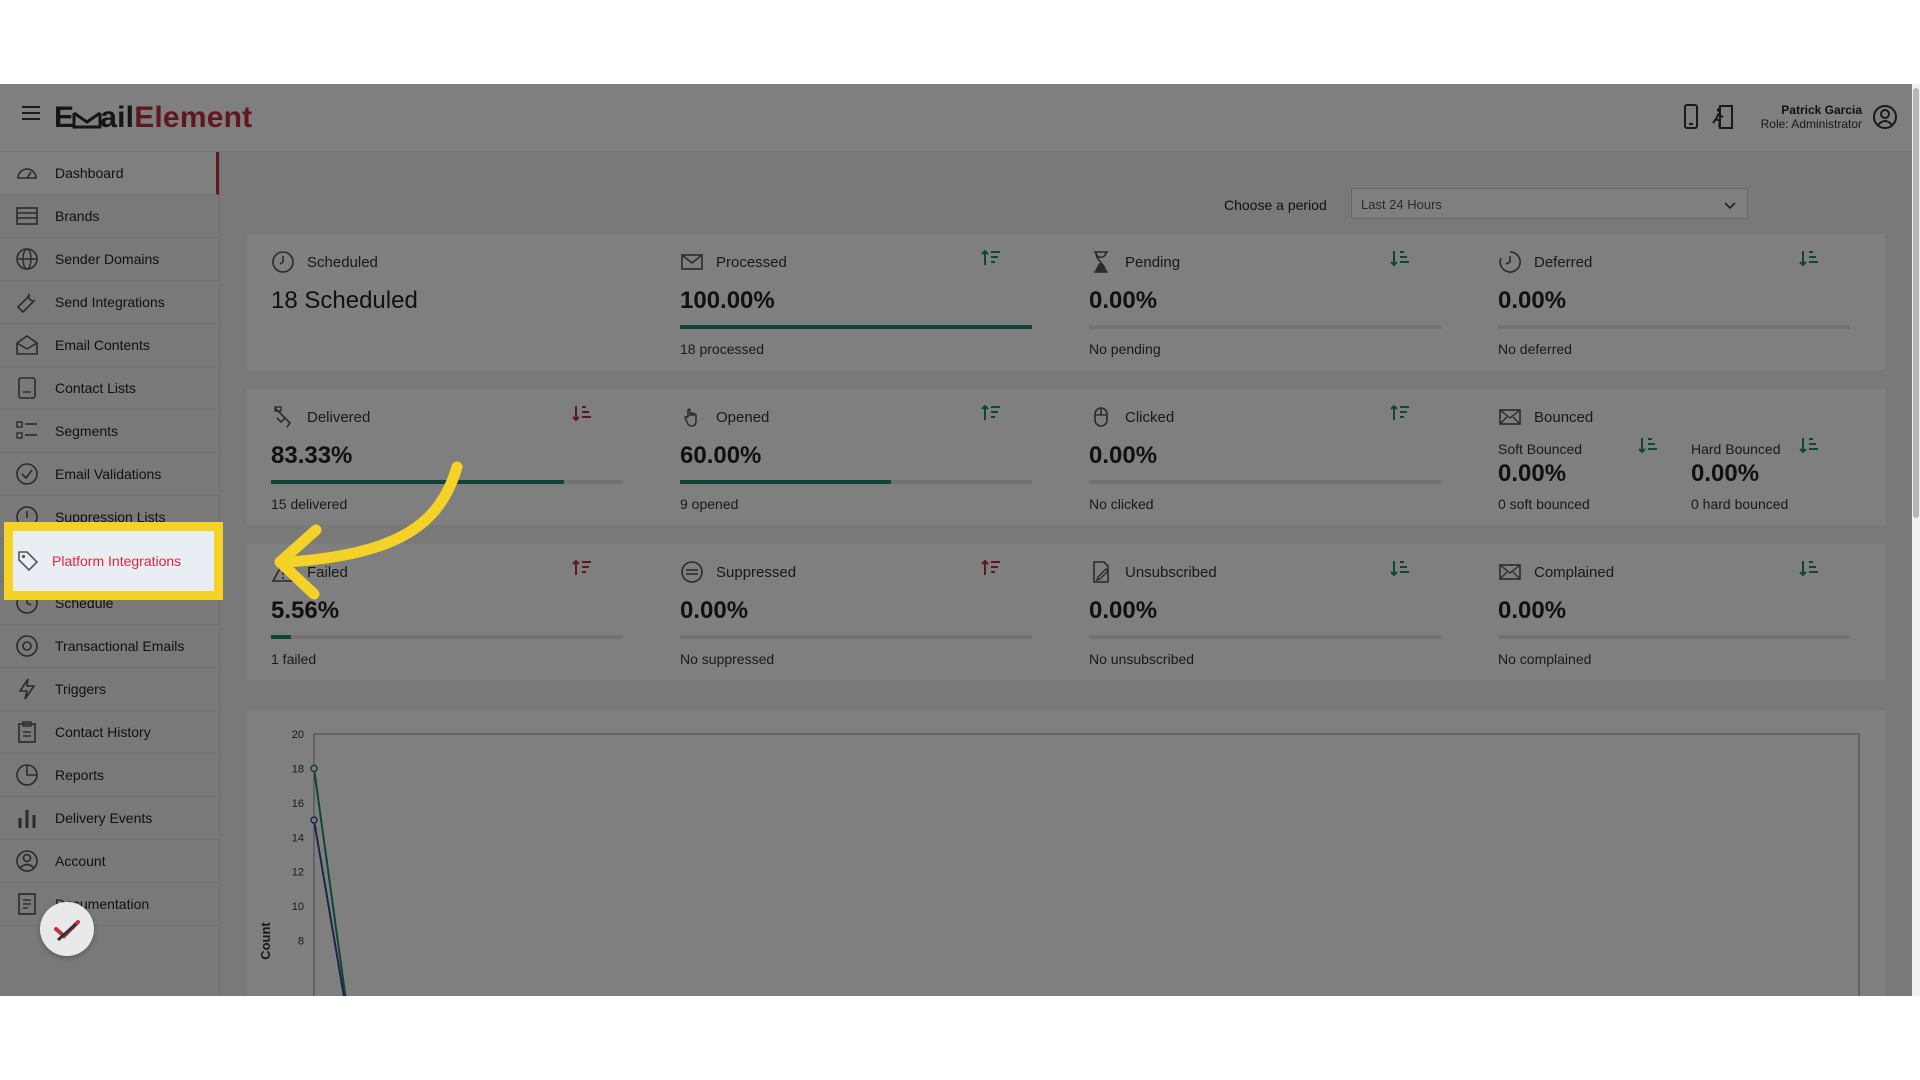  I want to click on floating-action-button, so click(67, 929).